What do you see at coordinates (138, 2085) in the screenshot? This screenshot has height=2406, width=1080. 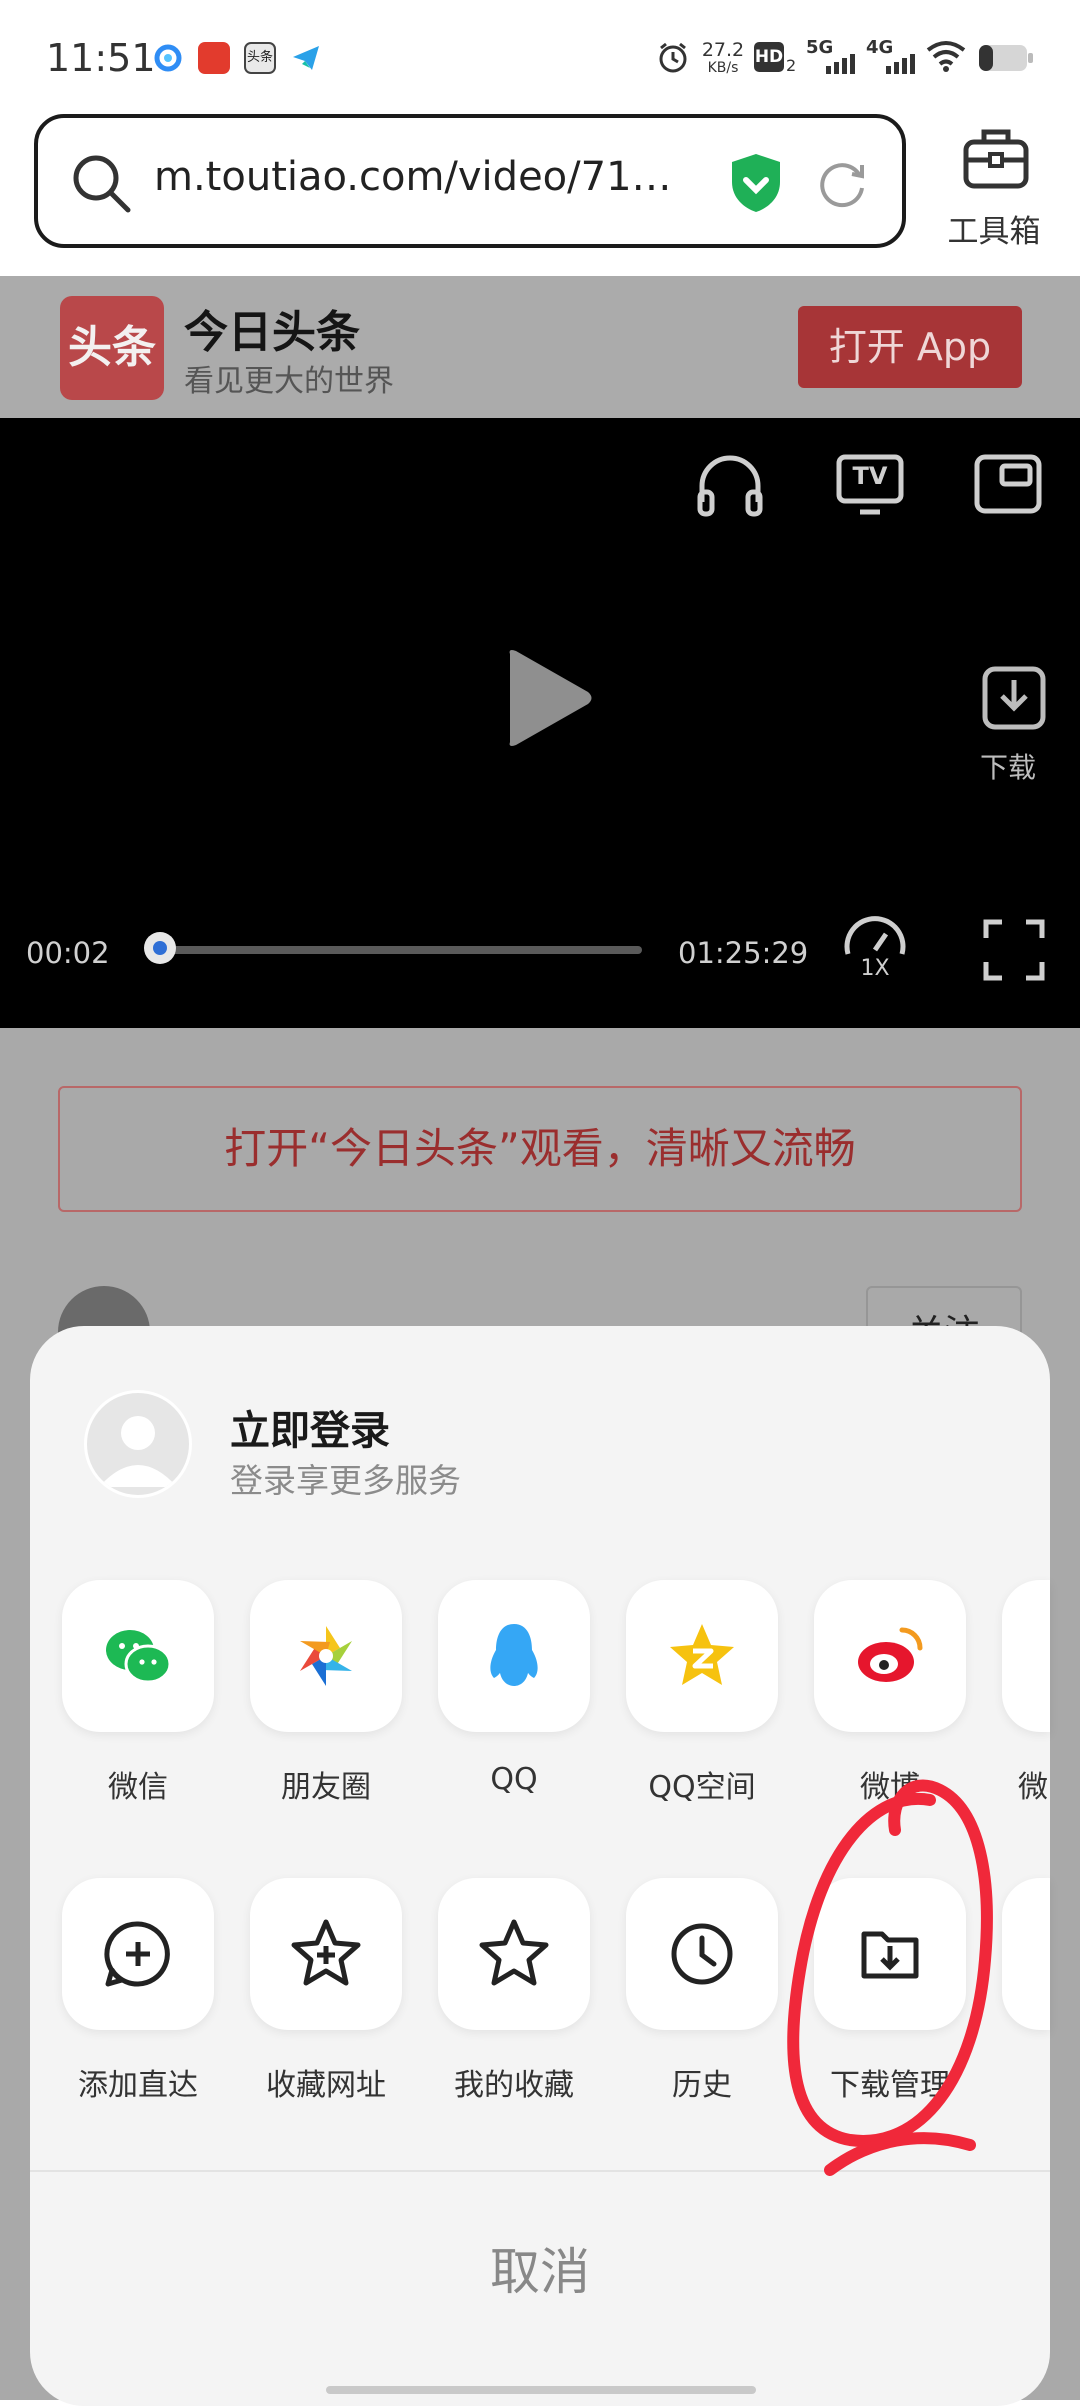 I see `add-shortcut-label: 添加直达` at bounding box center [138, 2085].